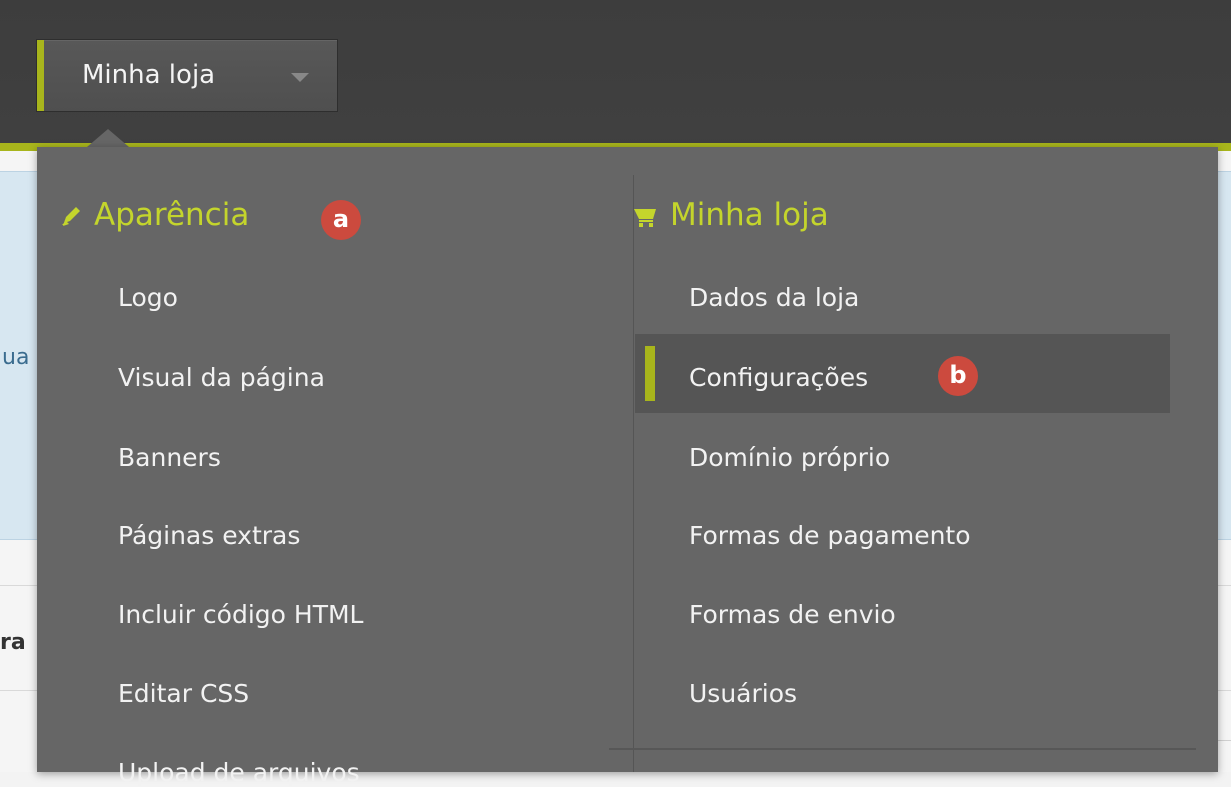  I want to click on annotation-badge-b: b, so click(958, 376).